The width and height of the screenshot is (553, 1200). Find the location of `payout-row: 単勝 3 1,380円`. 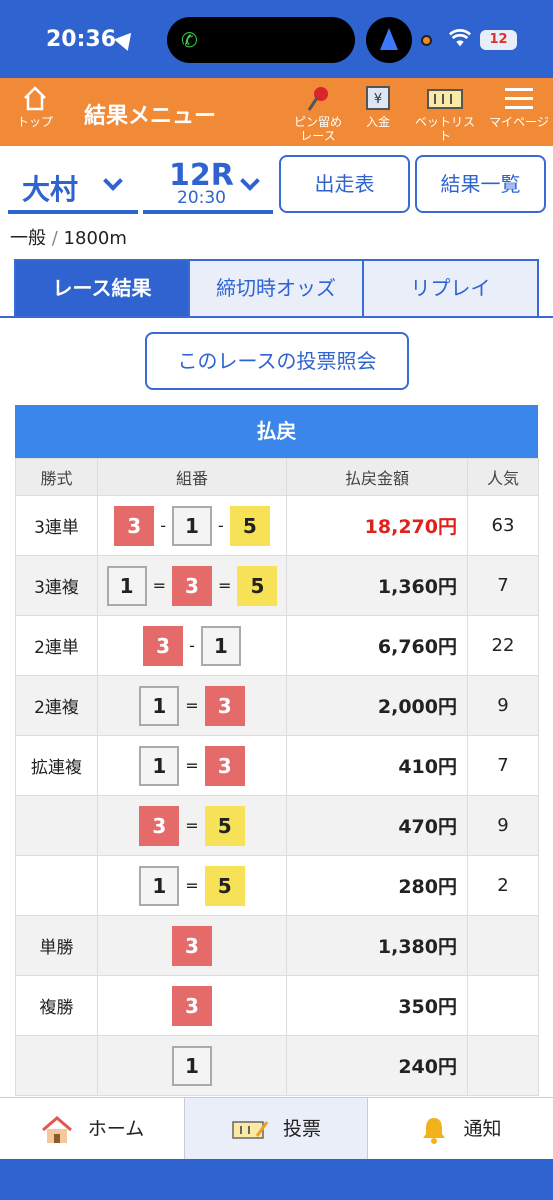

payout-row: 単勝 3 1,380円 is located at coordinates (277, 945).